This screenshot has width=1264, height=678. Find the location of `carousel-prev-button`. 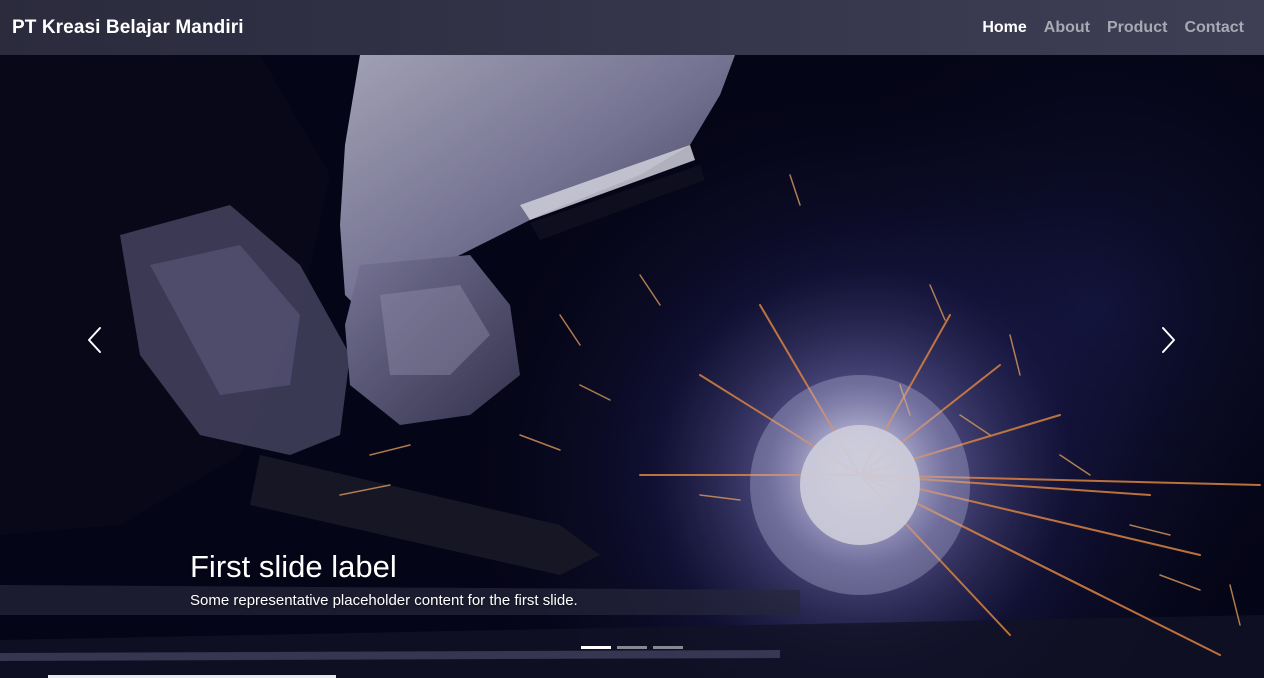

carousel-prev-button is located at coordinates (95, 340).